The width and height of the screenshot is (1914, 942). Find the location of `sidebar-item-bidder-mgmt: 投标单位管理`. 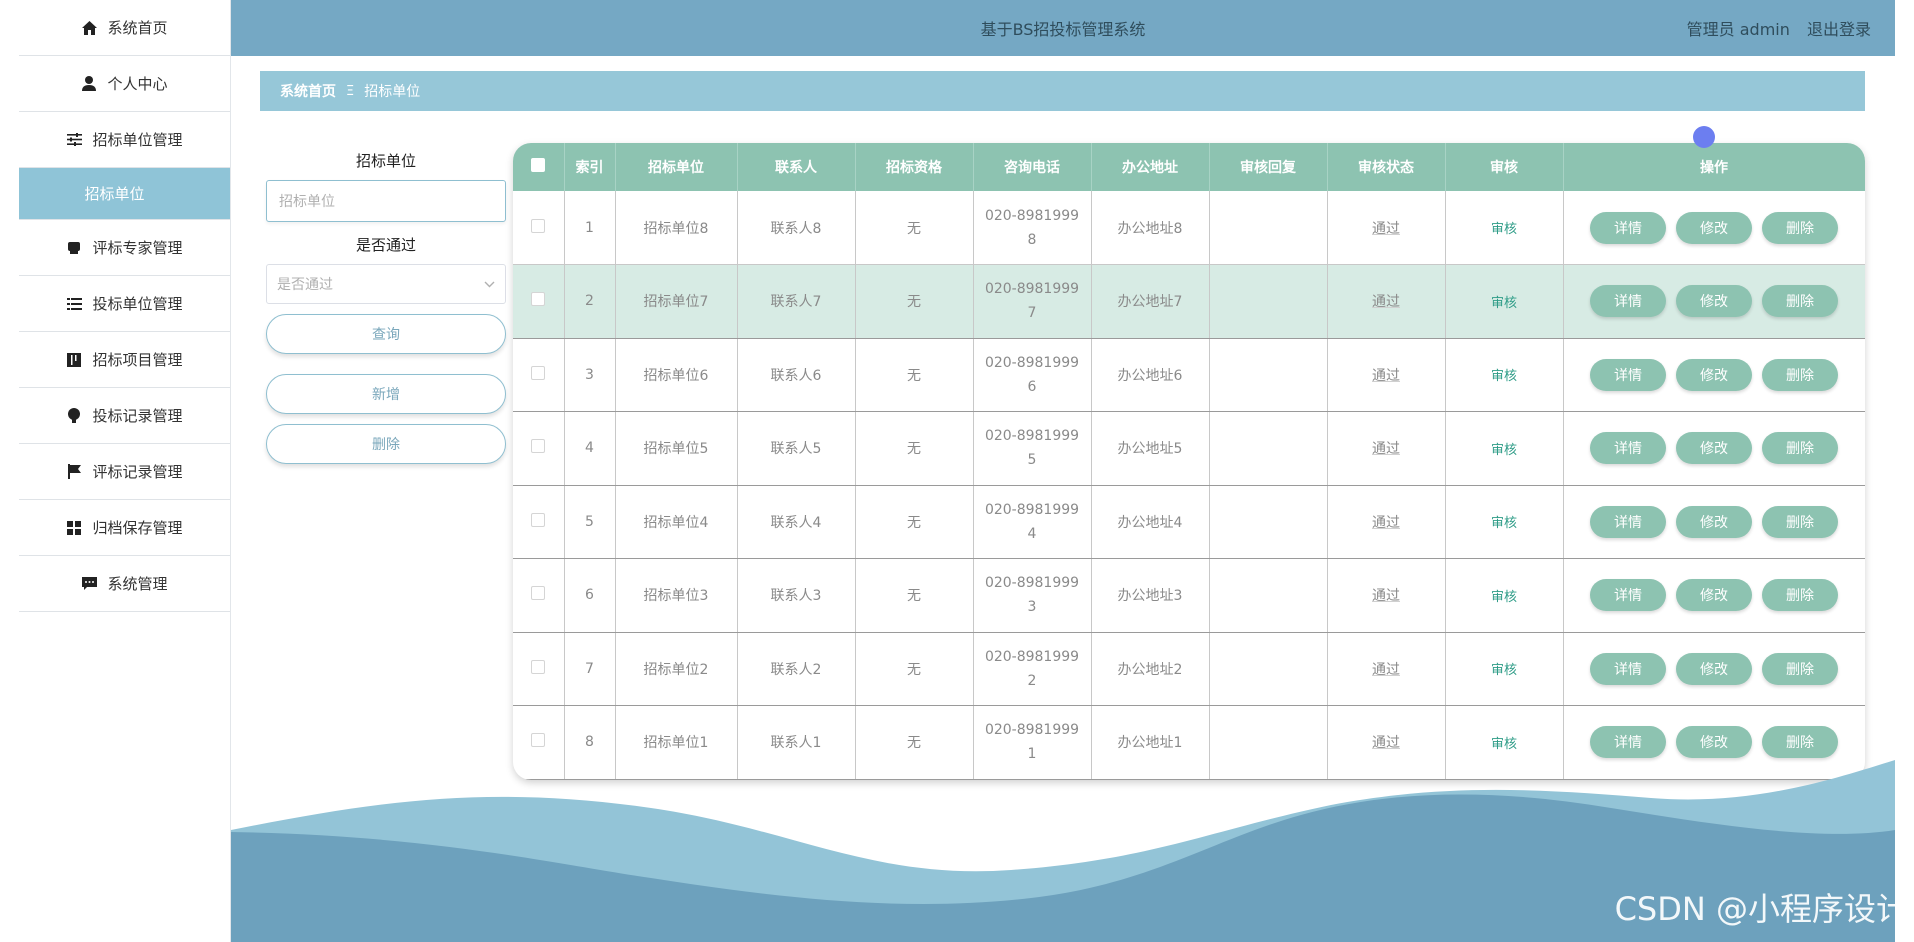

sidebar-item-bidder-mgmt: 投标单位管理 is located at coordinates (124, 304).